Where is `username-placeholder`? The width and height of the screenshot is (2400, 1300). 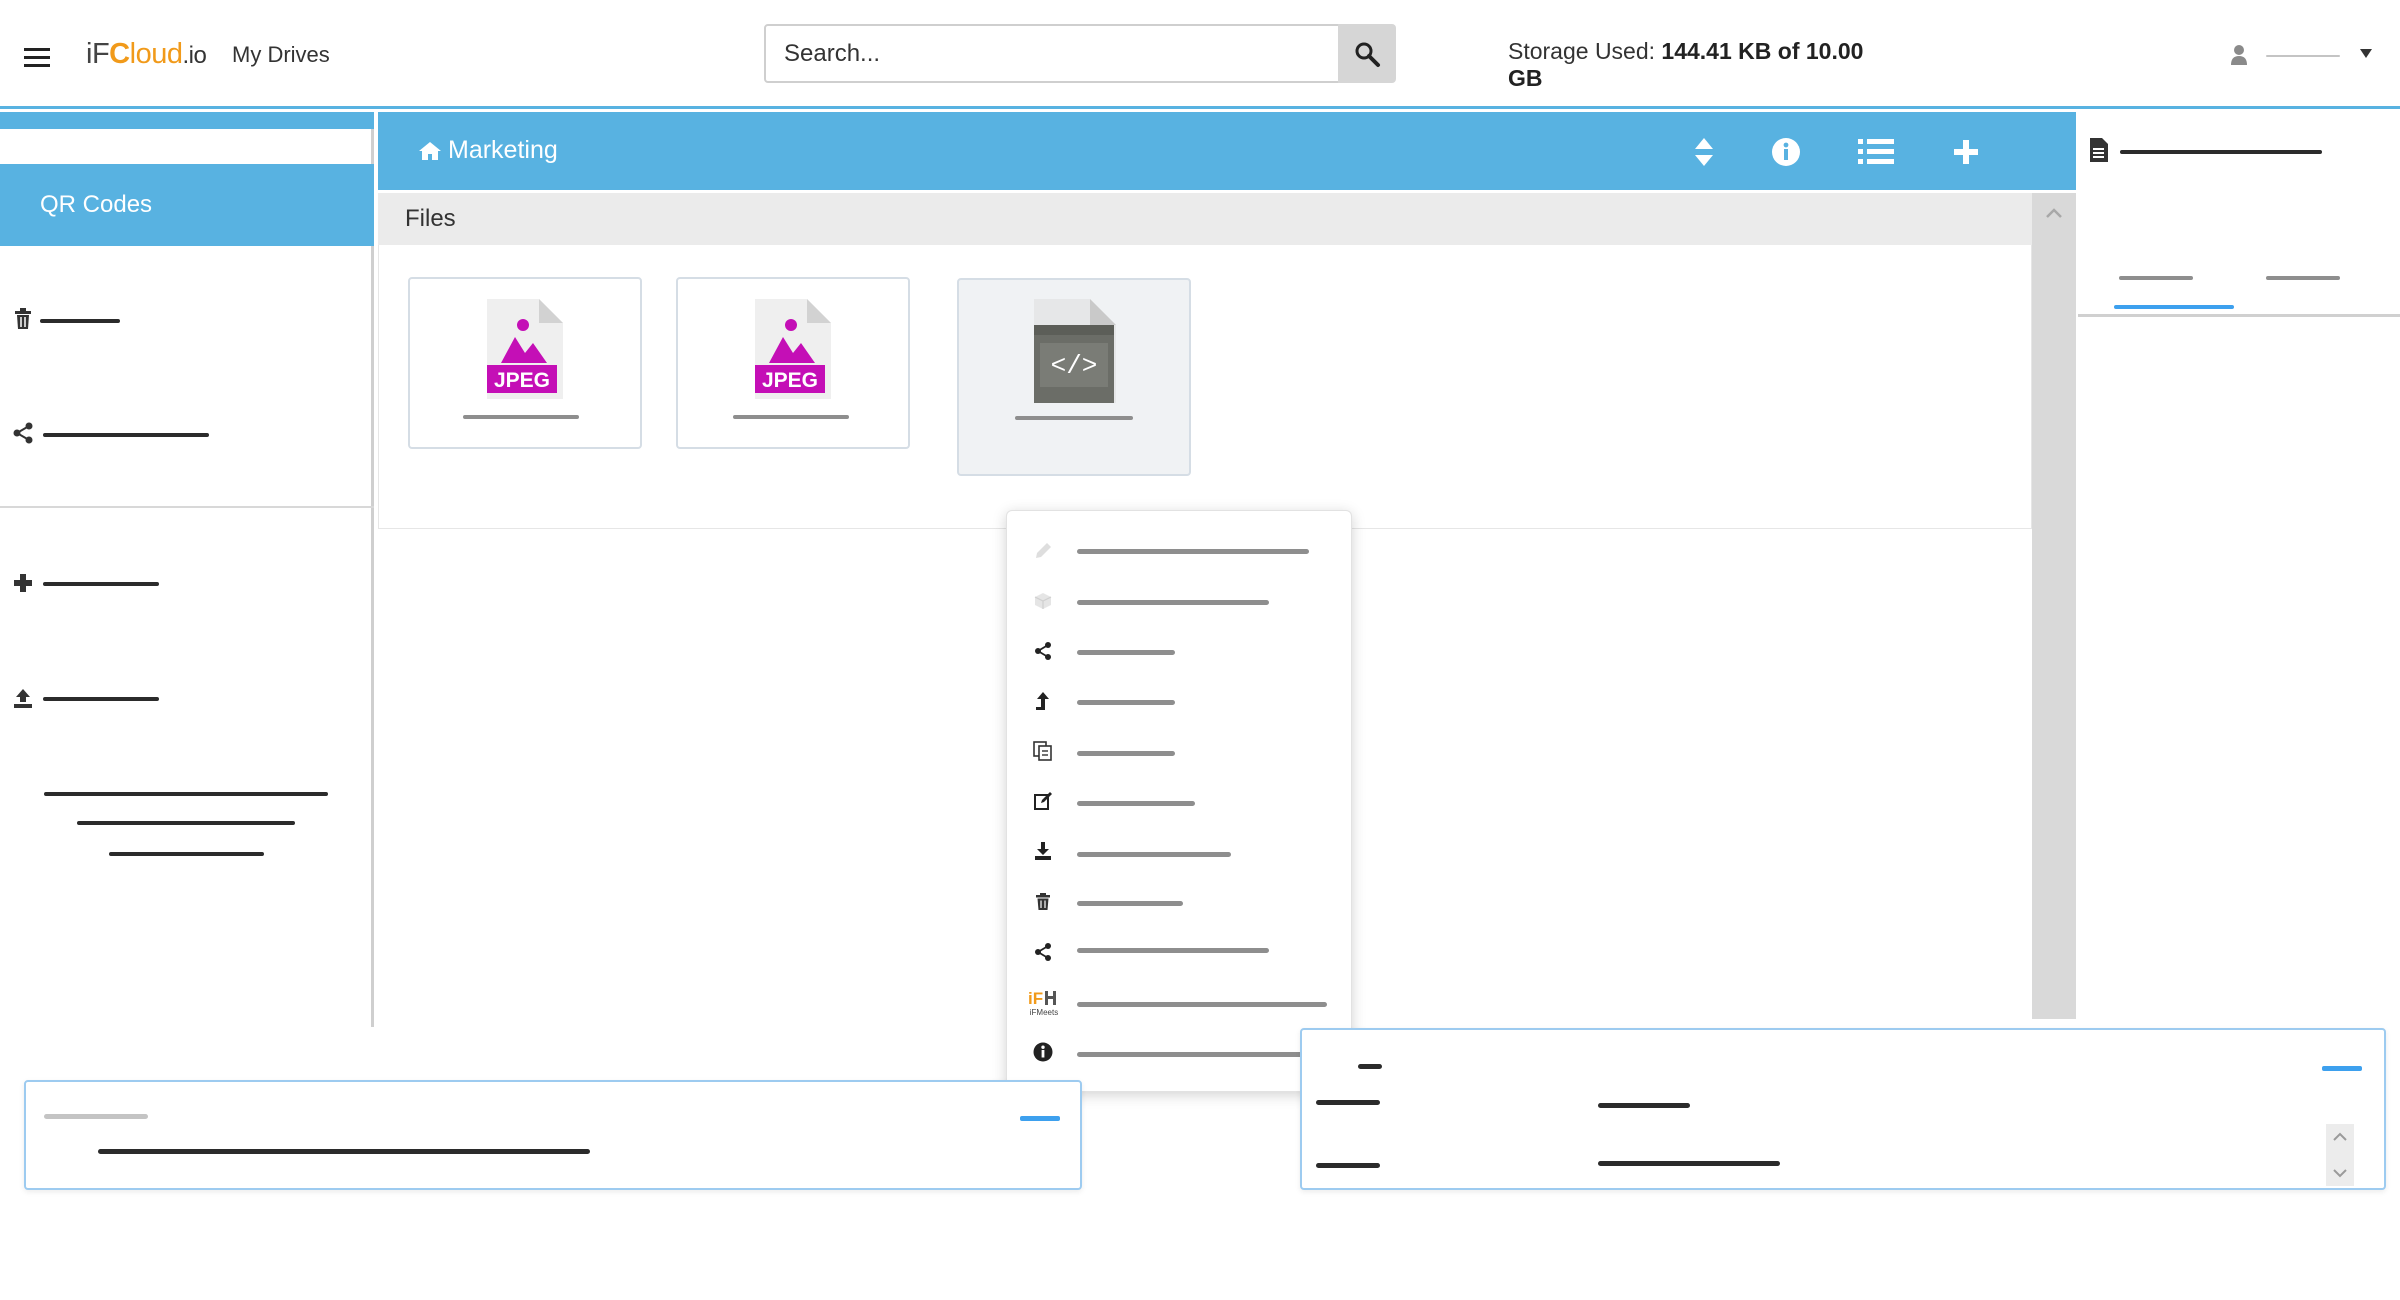
username-placeholder is located at coordinates (2303, 56).